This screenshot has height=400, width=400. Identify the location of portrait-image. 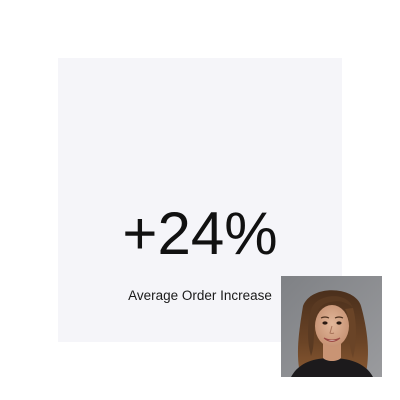
(331, 326).